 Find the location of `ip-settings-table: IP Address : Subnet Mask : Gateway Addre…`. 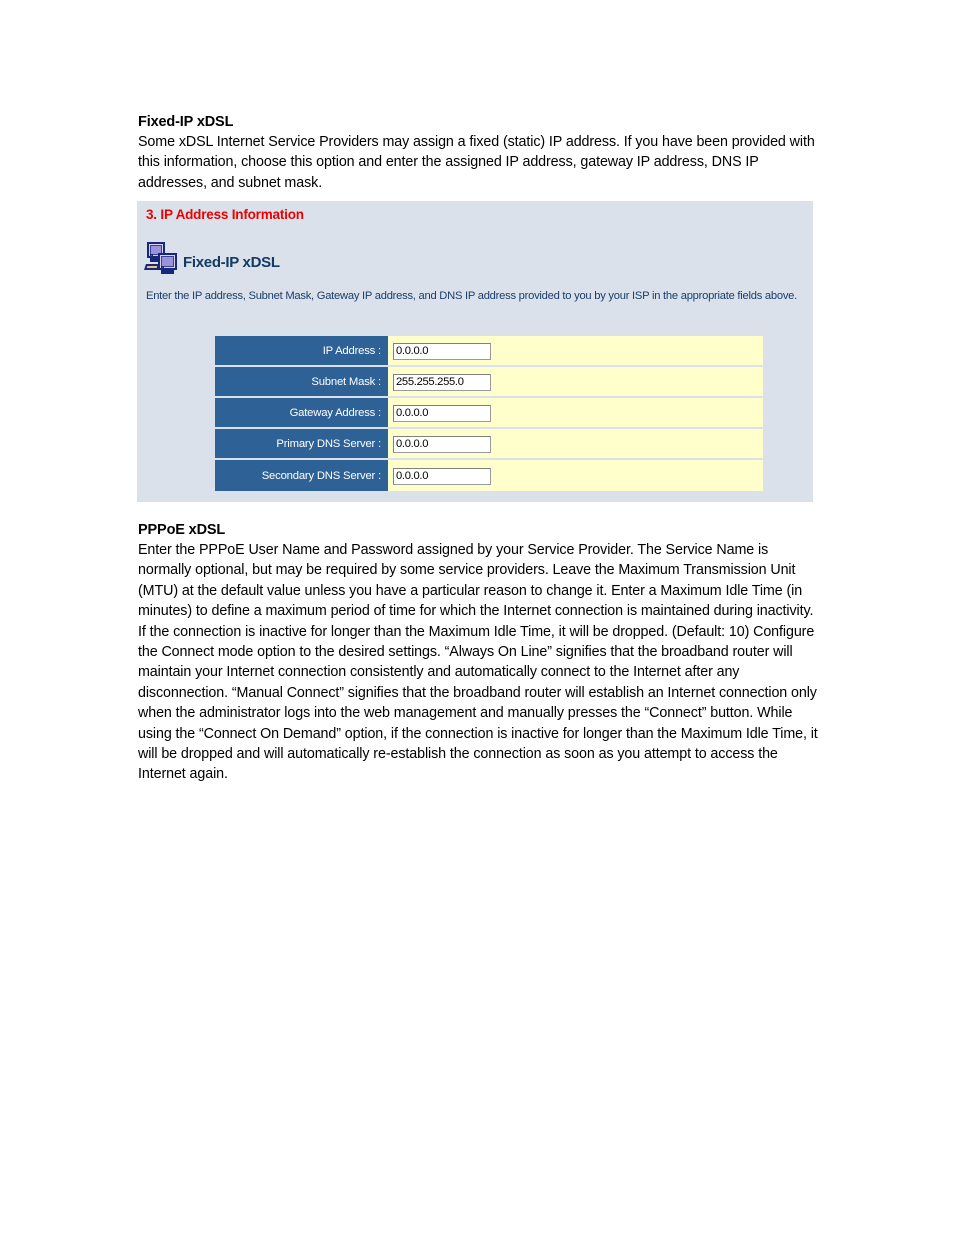

ip-settings-table: IP Address : Subnet Mask : Gateway Addre… is located at coordinates (489, 413).